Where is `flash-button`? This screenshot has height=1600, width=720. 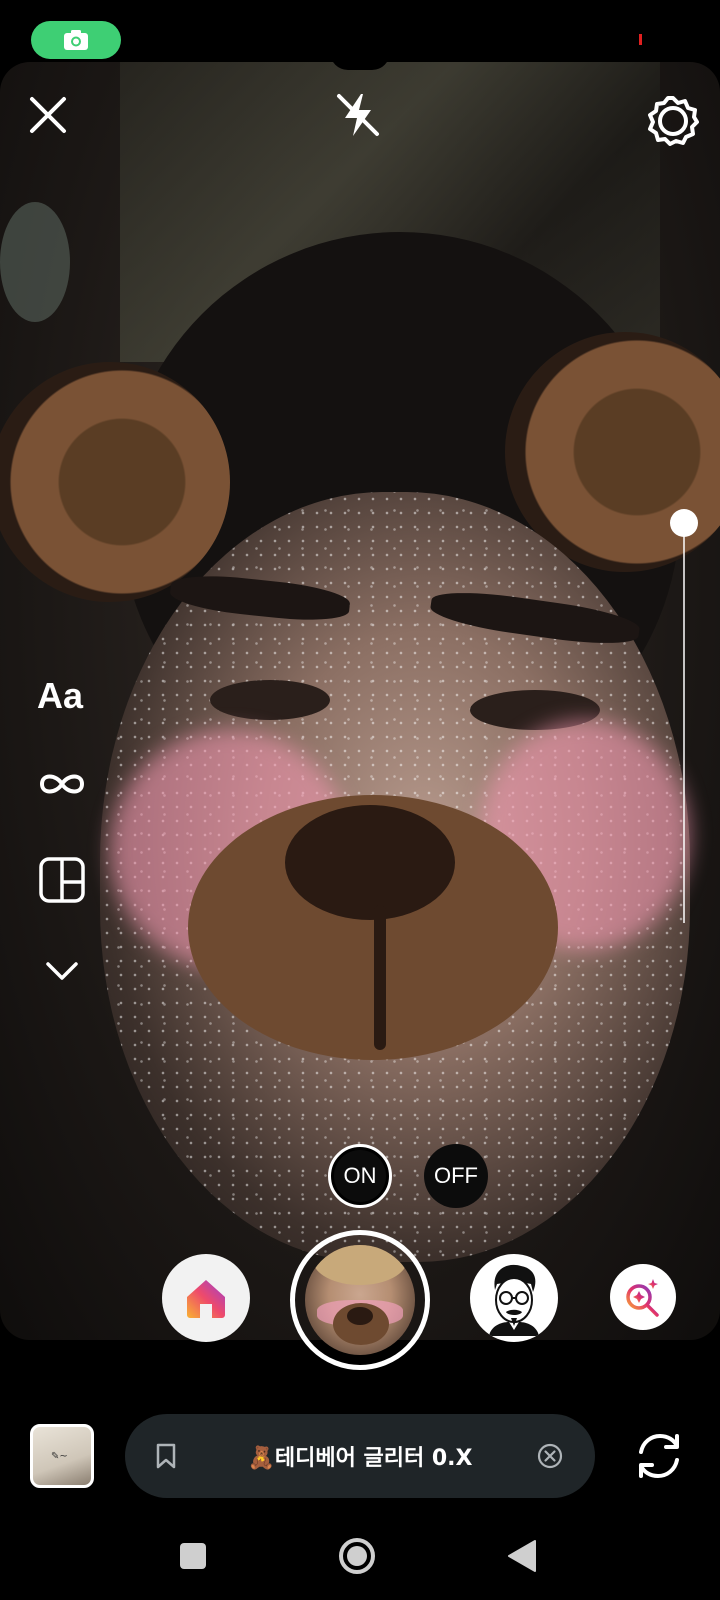
flash-button is located at coordinates (358, 115).